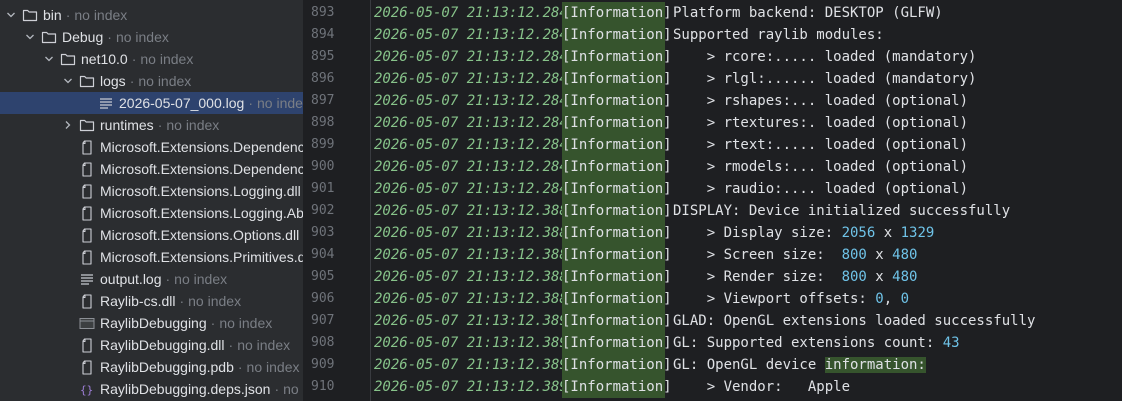 The width and height of the screenshot is (1122, 401). I want to click on number-token: 0, so click(905, 299).